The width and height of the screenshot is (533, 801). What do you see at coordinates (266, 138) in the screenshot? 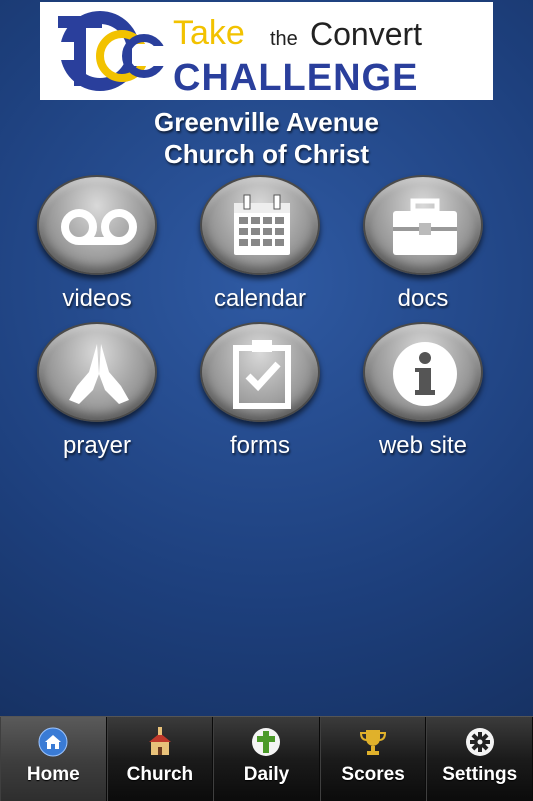
I see `church-name: Greenville Avenue Church of Christ` at bounding box center [266, 138].